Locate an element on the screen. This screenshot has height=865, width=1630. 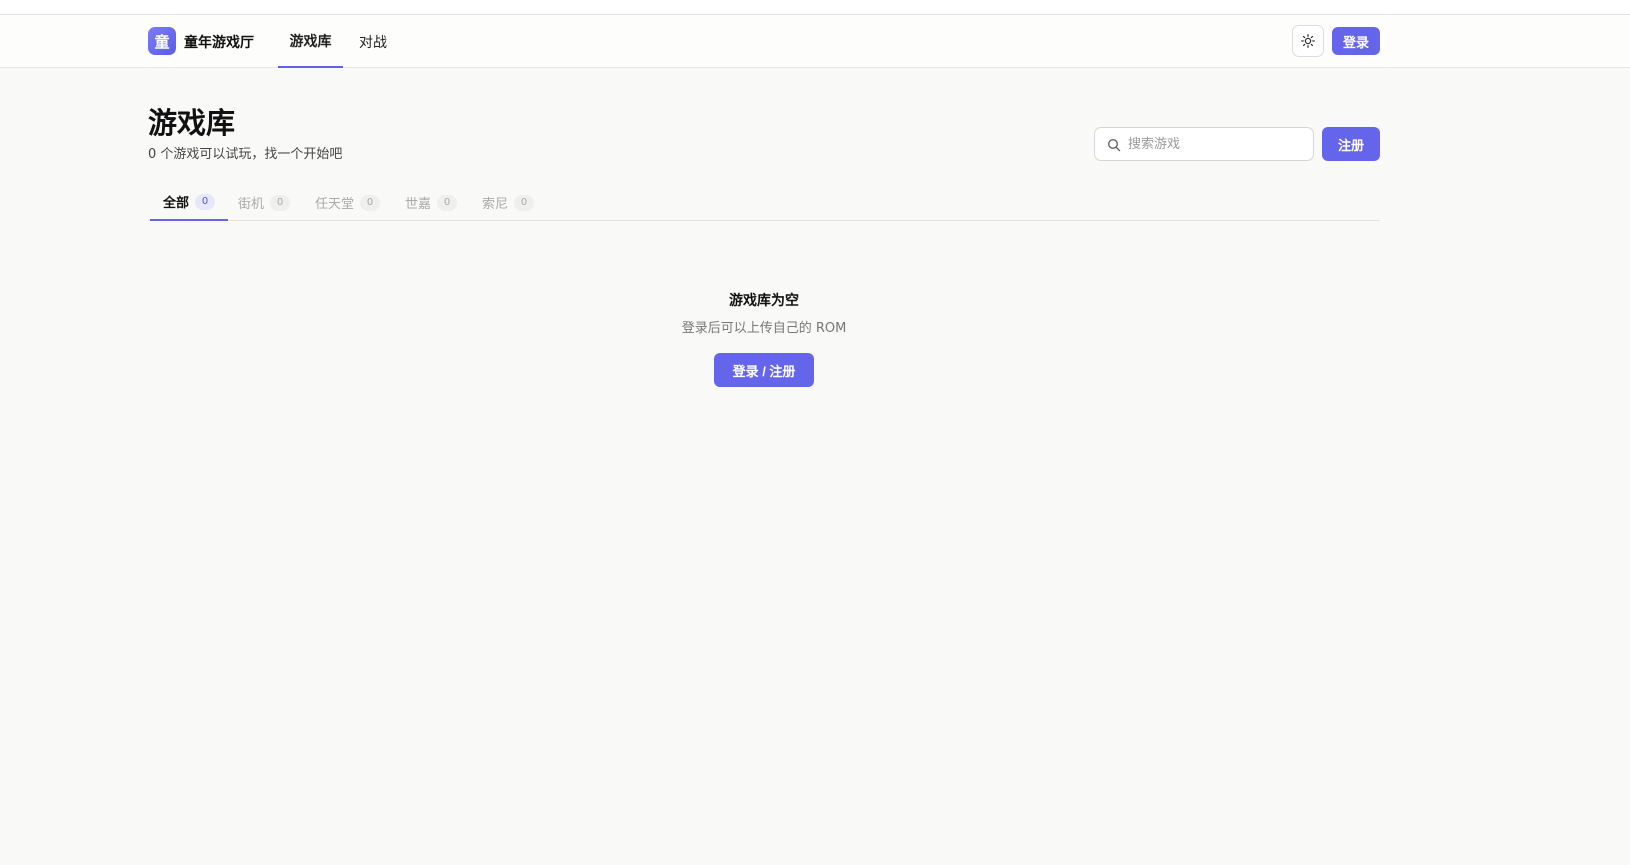
empty-state-title: 游戏库为空 is located at coordinates (764, 301).